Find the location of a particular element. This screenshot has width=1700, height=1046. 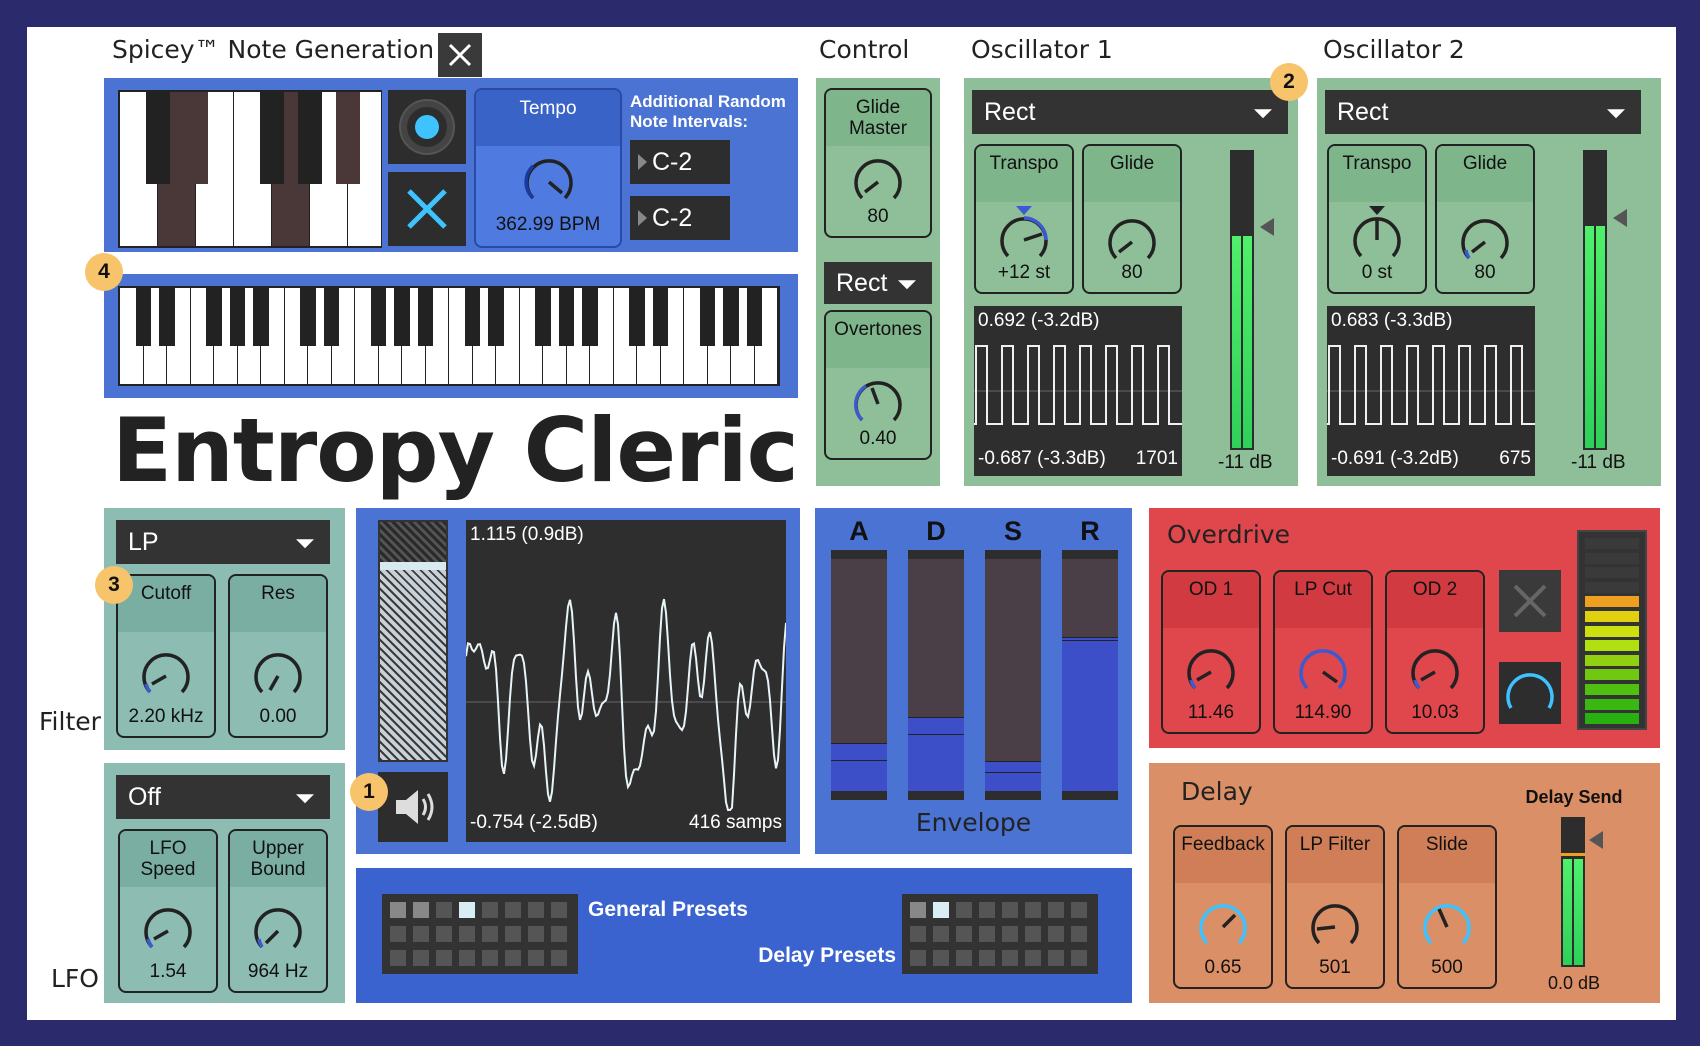

lpcut-knob-box: LP Cut 114.90 is located at coordinates (1323, 652).